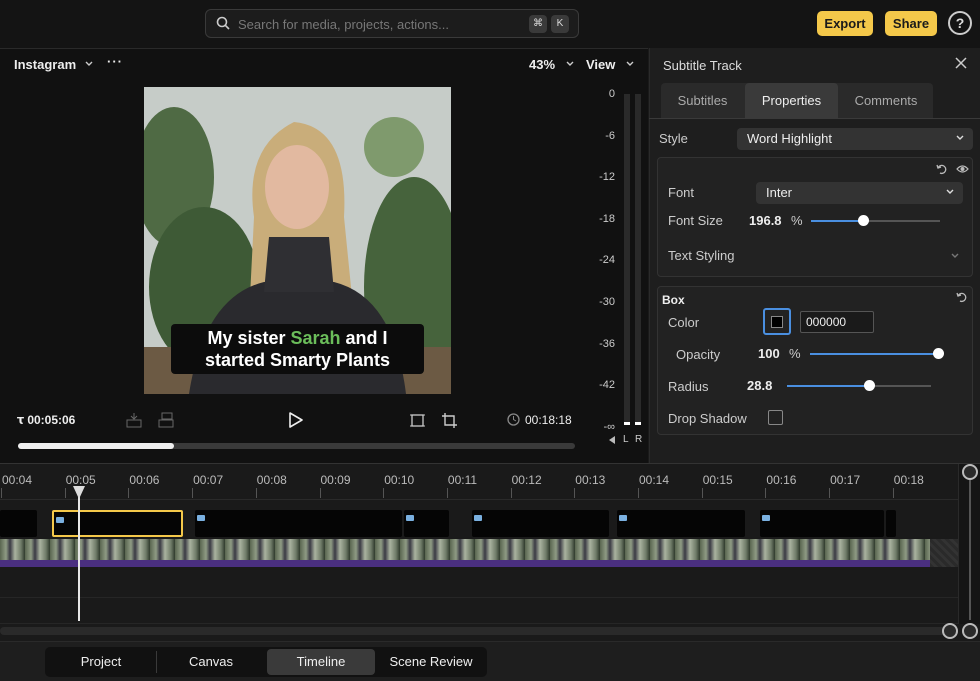  What do you see at coordinates (526, 480) in the screenshot?
I see `timeline-tick-label: 00:12` at bounding box center [526, 480].